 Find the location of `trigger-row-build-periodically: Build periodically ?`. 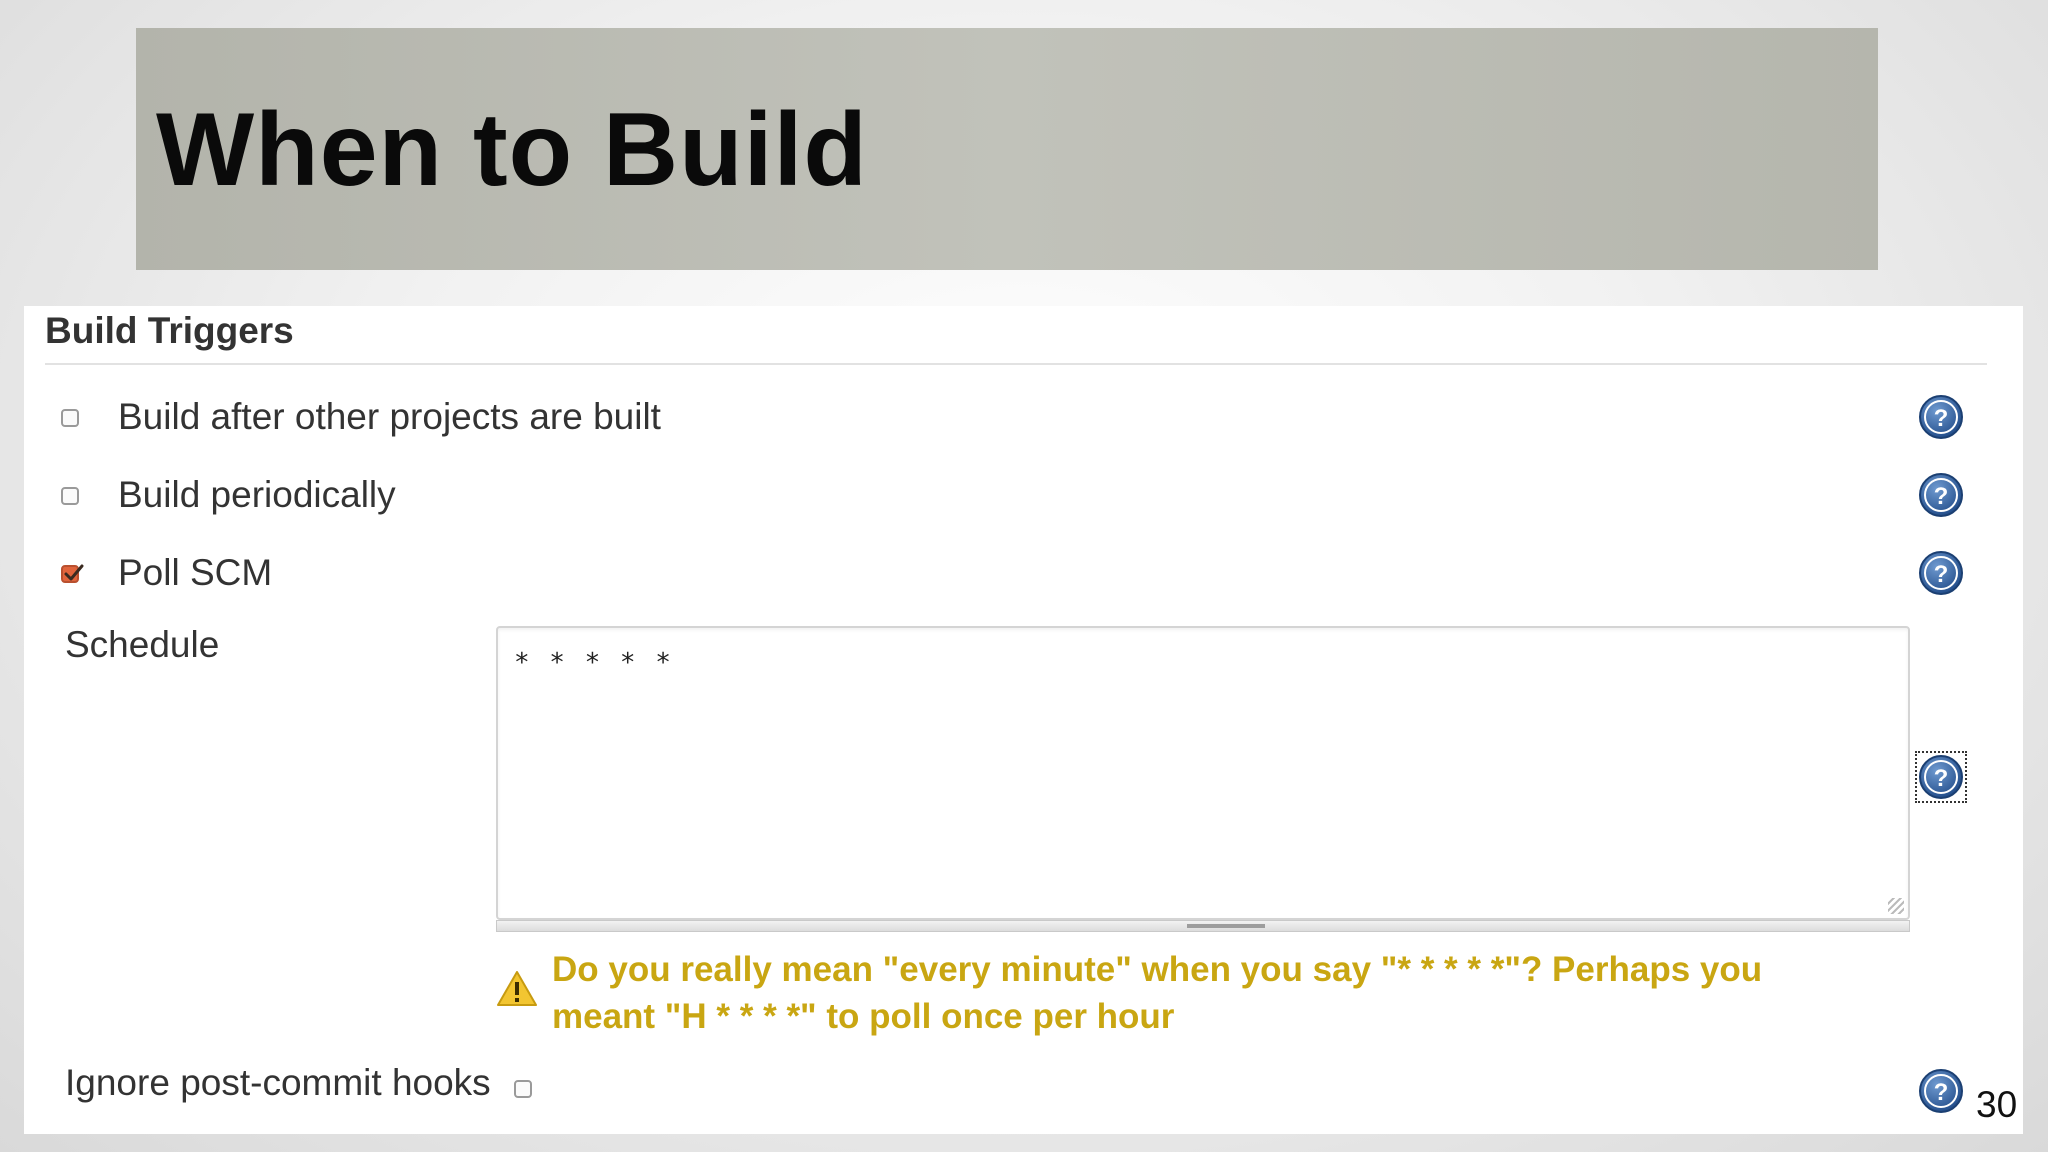

trigger-row-build-periodically: Build periodically ? is located at coordinates (1023, 494).